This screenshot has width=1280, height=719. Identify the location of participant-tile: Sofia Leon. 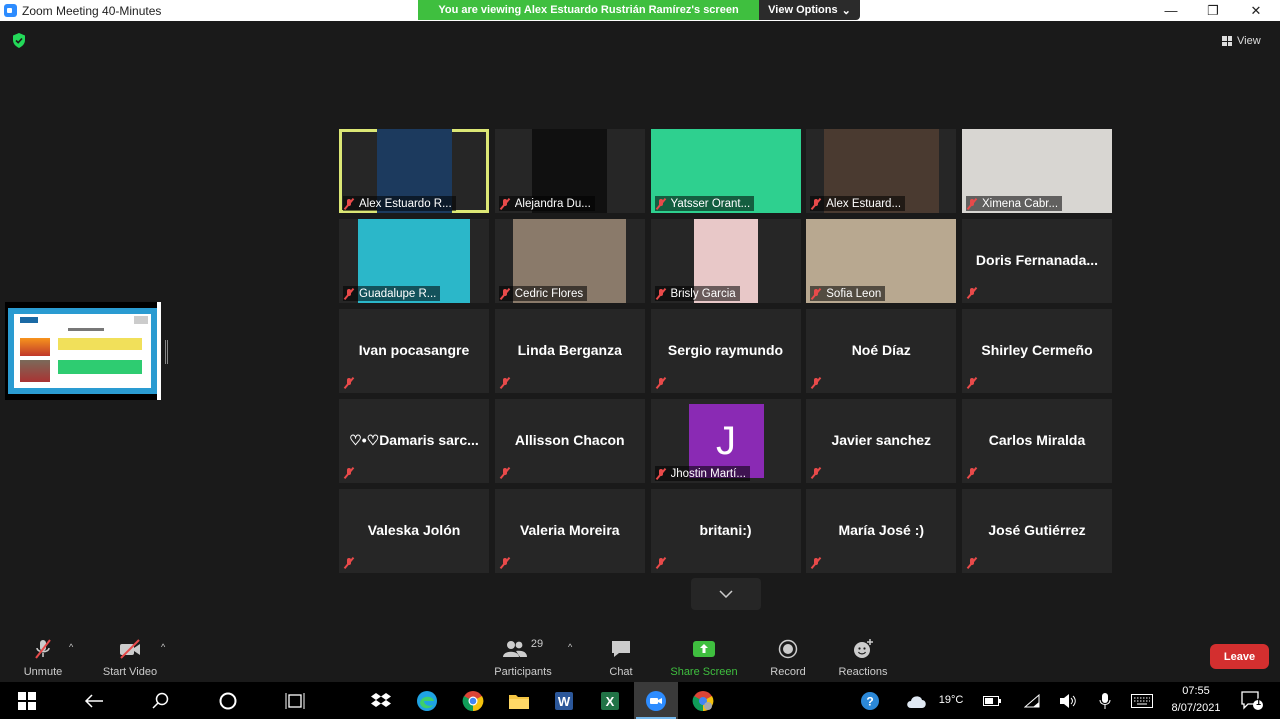
(881, 261).